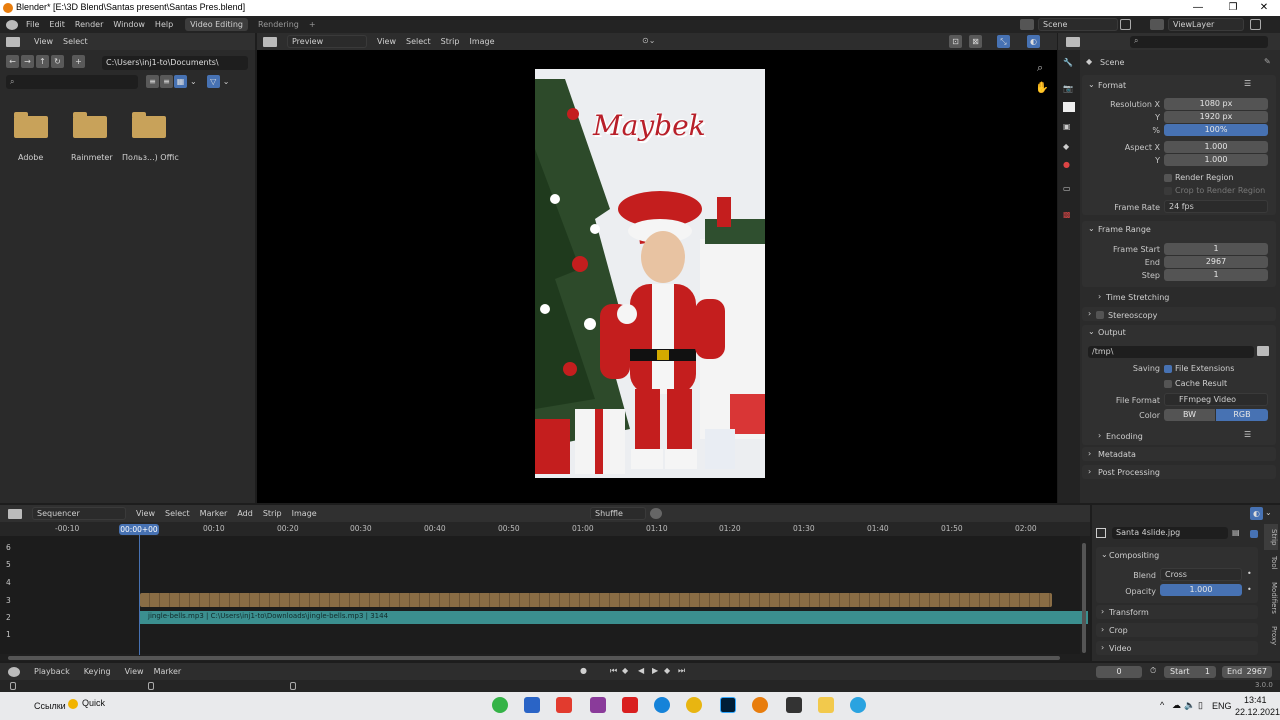 The height and width of the screenshot is (720, 1280). What do you see at coordinates (139, 529) in the screenshot?
I see `playhead-marker: 00:00+00` at bounding box center [139, 529].